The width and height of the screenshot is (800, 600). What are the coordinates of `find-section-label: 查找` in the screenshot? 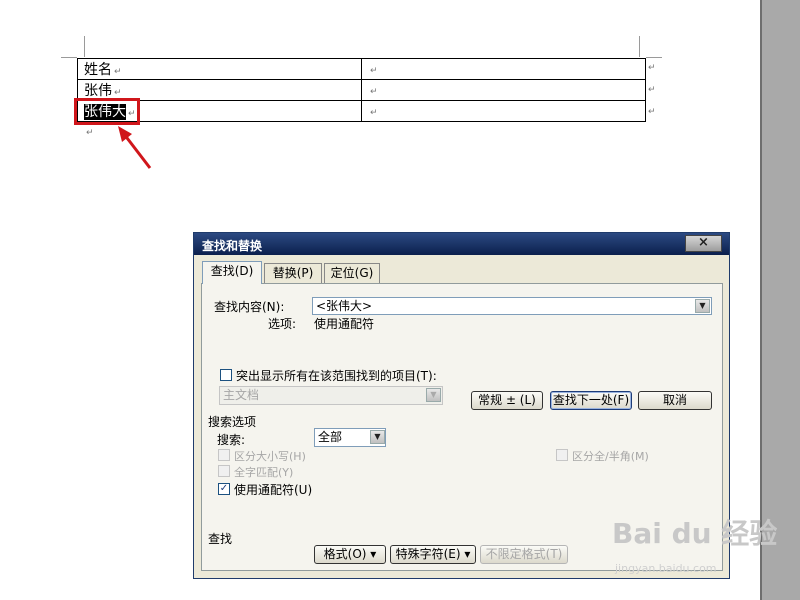 It's located at (220, 539).